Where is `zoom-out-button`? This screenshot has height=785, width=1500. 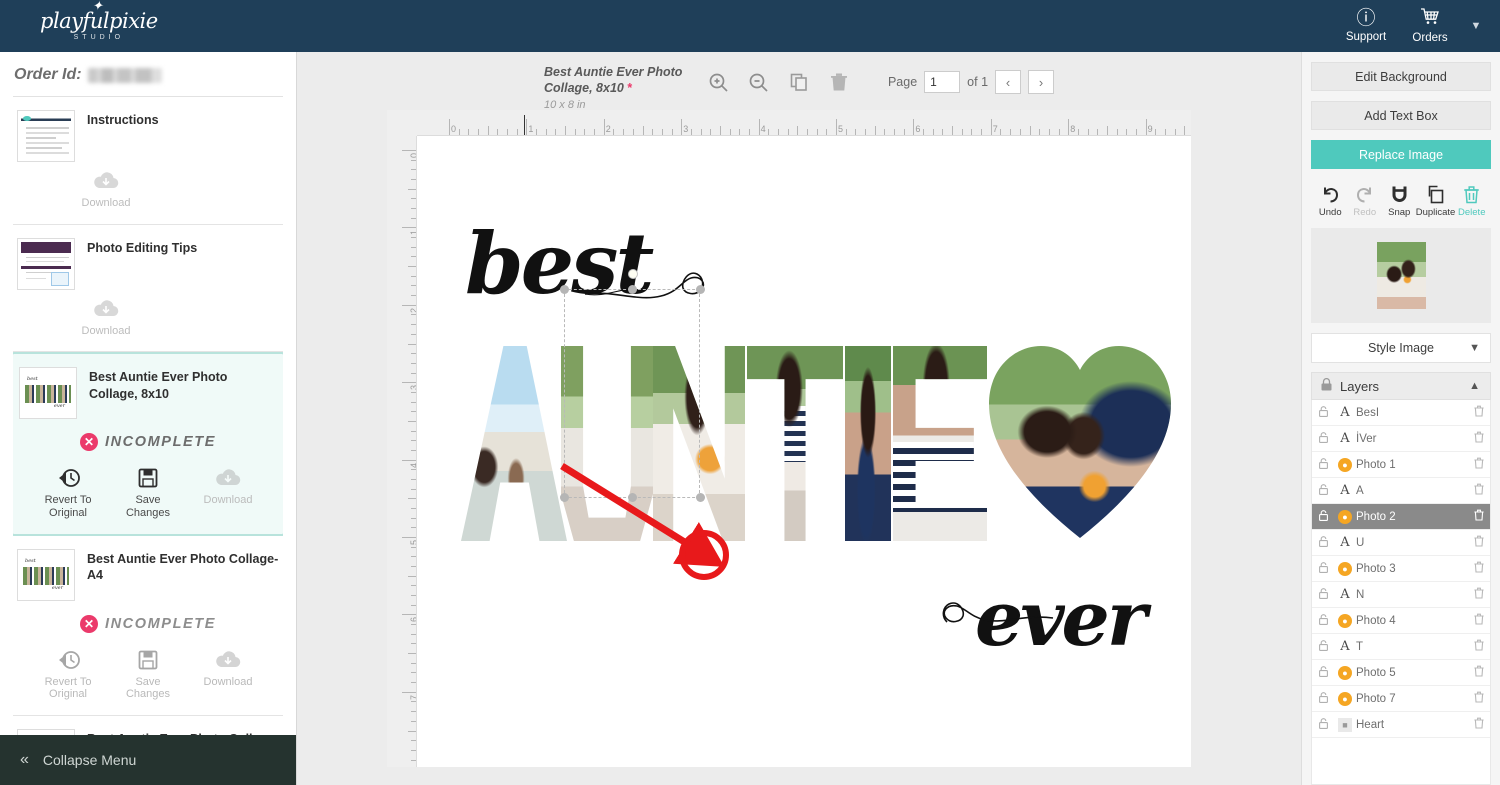
zoom-out-button is located at coordinates (759, 82).